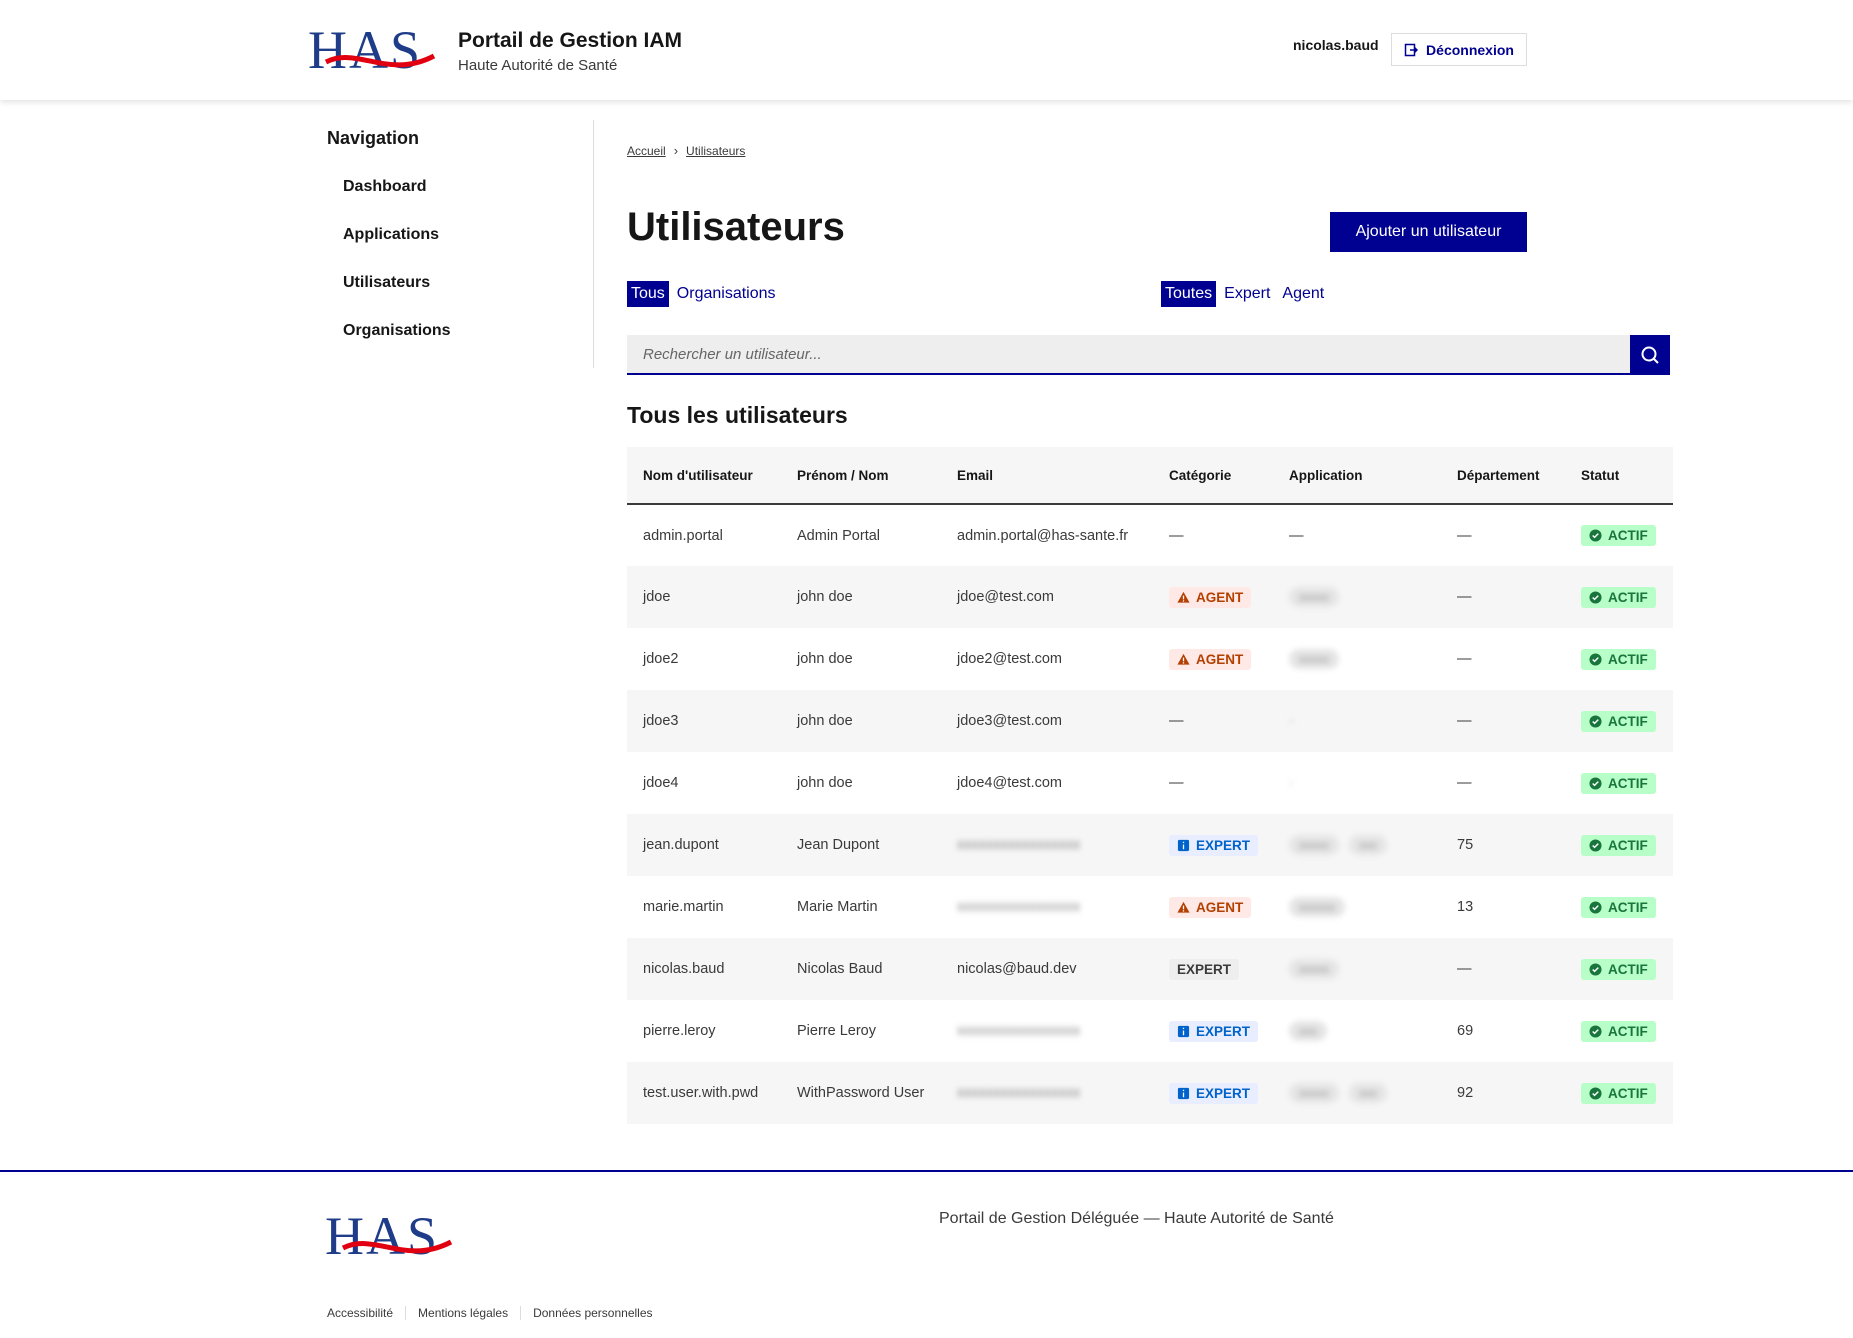 Image resolution: width=1853 pixels, height=1338 pixels. What do you see at coordinates (684, 969) in the screenshot?
I see `cell-username: nicolas.baud` at bounding box center [684, 969].